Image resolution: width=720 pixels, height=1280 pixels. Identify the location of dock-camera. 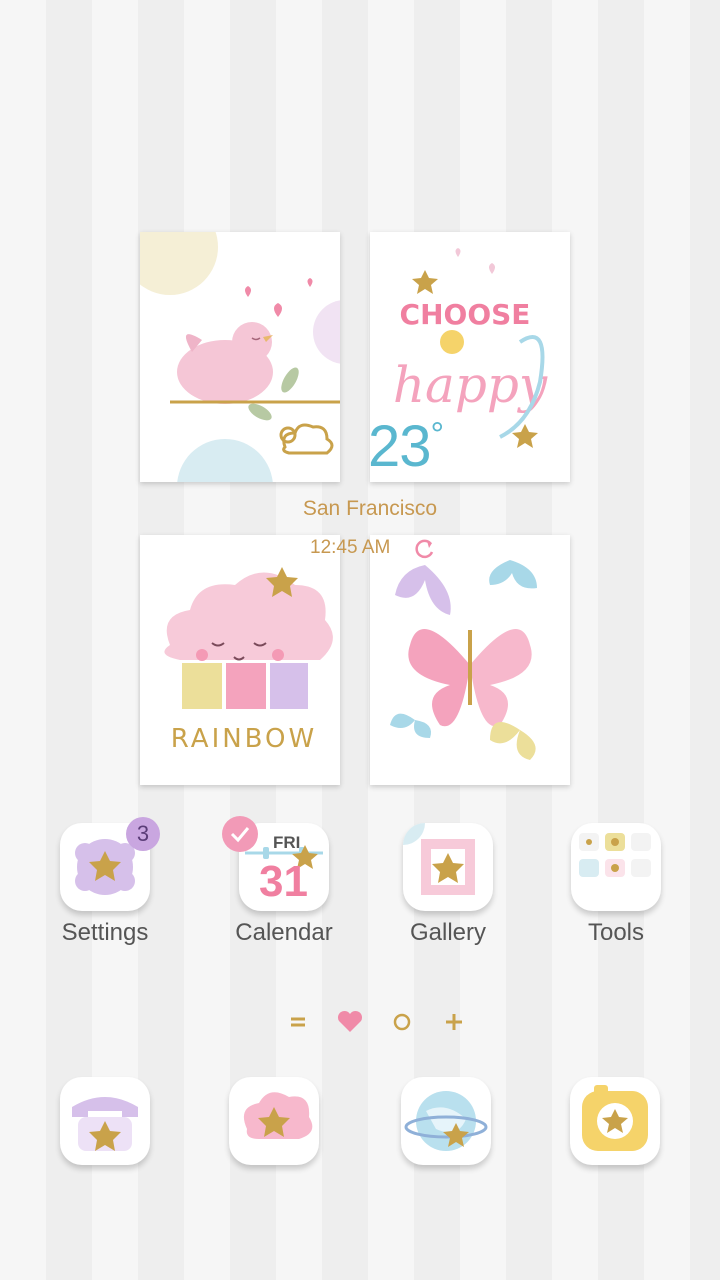
(615, 1121).